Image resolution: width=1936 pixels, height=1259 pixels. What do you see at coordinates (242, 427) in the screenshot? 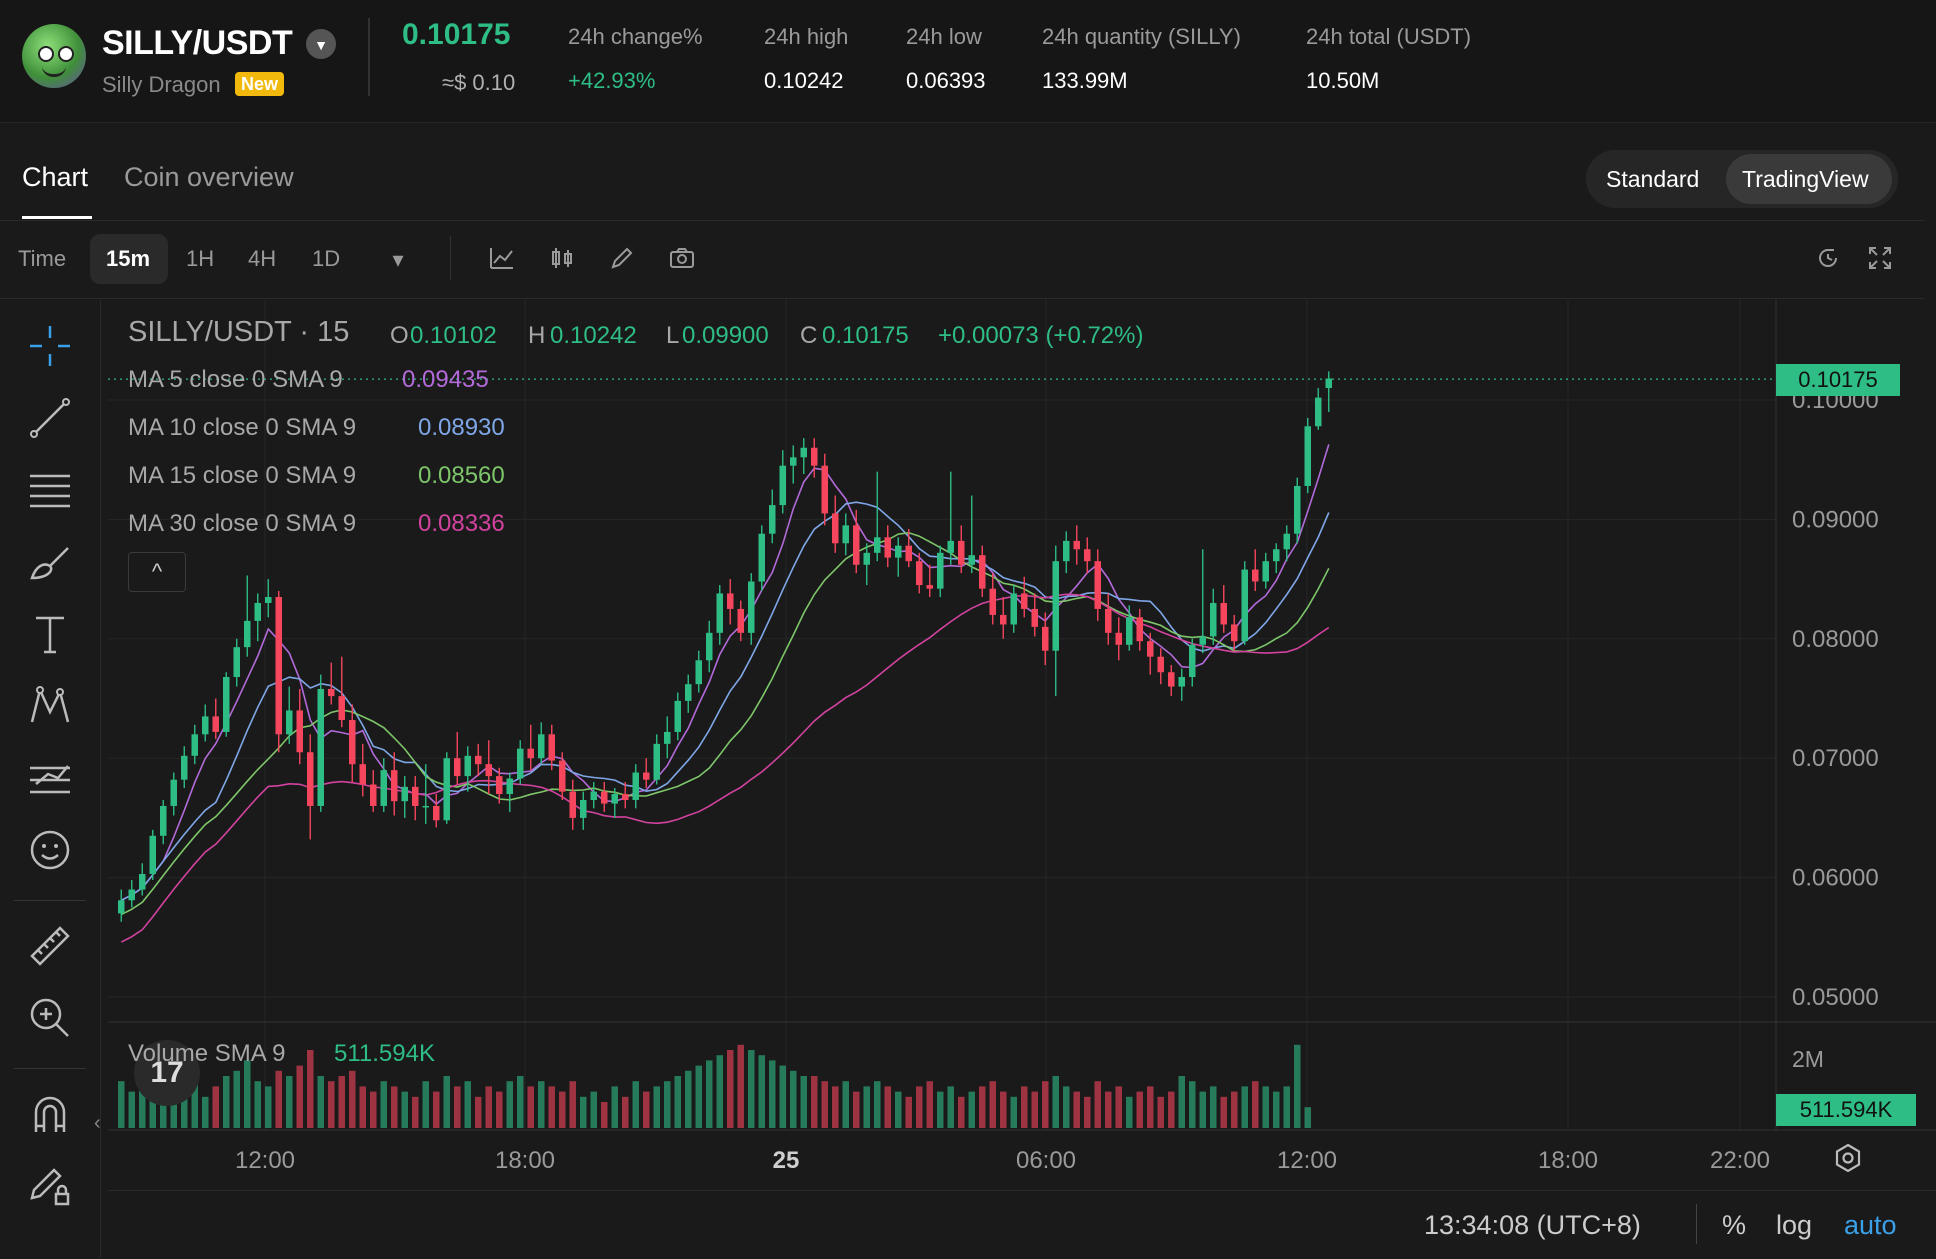
I see `ma10-label: MA 10 close 0 SMA 9` at bounding box center [242, 427].